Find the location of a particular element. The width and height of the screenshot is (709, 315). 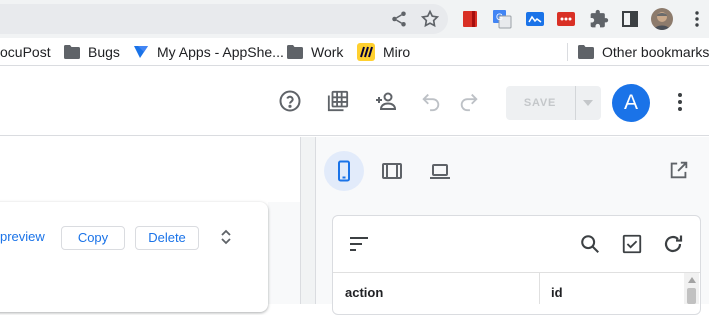

translate-extension-icon: G is located at coordinates (502, 19).